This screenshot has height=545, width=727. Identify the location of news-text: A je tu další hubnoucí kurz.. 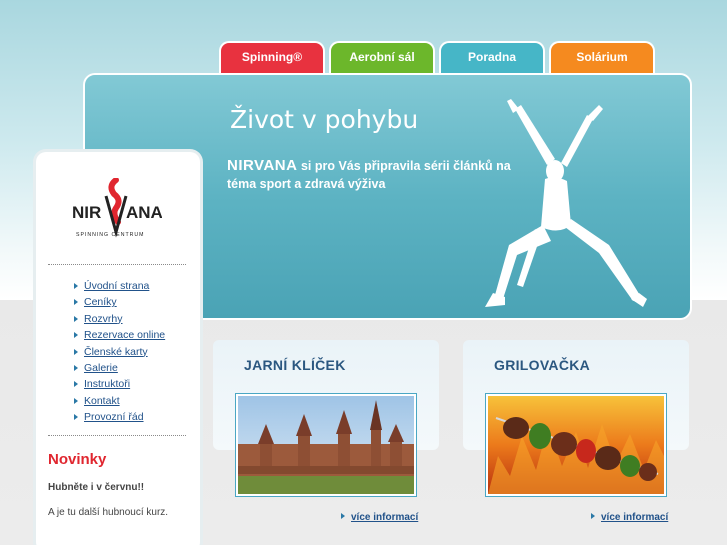
(108, 512).